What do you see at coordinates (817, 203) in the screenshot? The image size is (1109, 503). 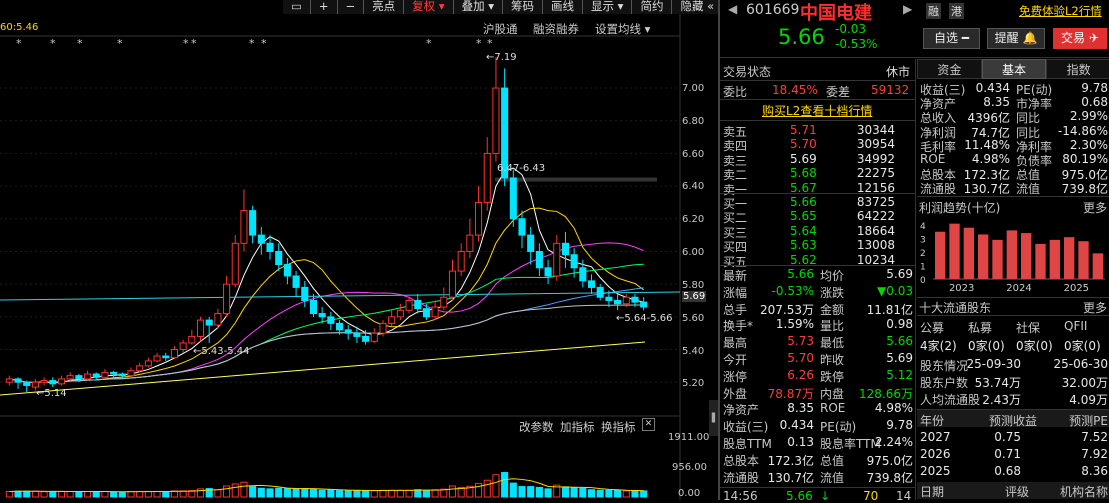 I see `bids-level: 买一 5.66 83725` at bounding box center [817, 203].